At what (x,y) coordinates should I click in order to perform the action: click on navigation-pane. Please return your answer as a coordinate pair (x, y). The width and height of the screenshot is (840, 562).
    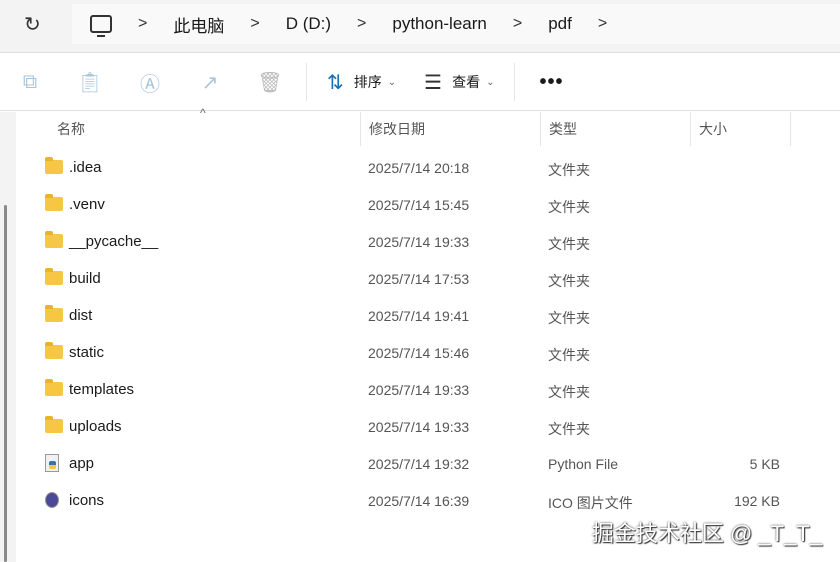
    Looking at the image, I should click on (8, 337).